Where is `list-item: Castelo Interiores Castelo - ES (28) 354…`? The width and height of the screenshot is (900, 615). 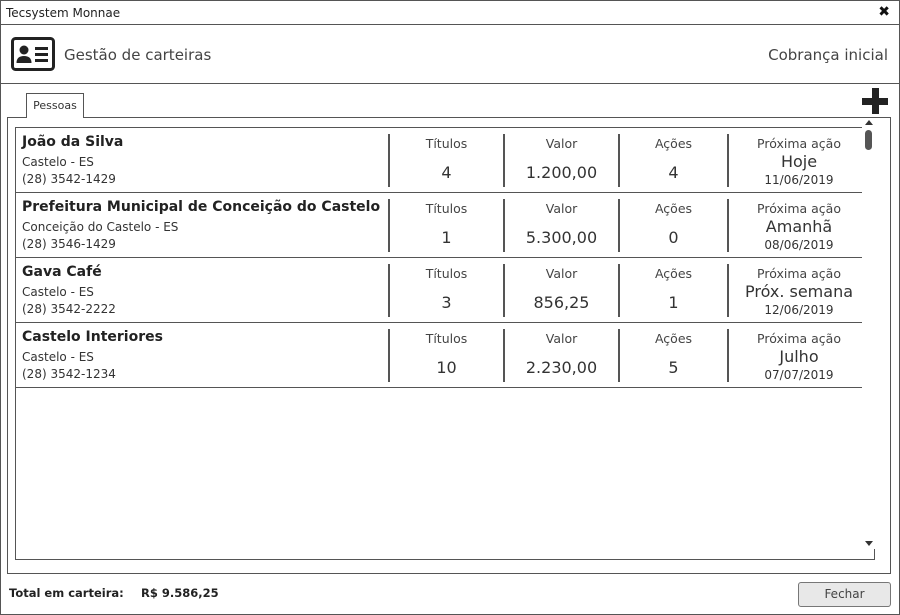 list-item: Castelo Interiores Castelo - ES (28) 354… is located at coordinates (445, 355).